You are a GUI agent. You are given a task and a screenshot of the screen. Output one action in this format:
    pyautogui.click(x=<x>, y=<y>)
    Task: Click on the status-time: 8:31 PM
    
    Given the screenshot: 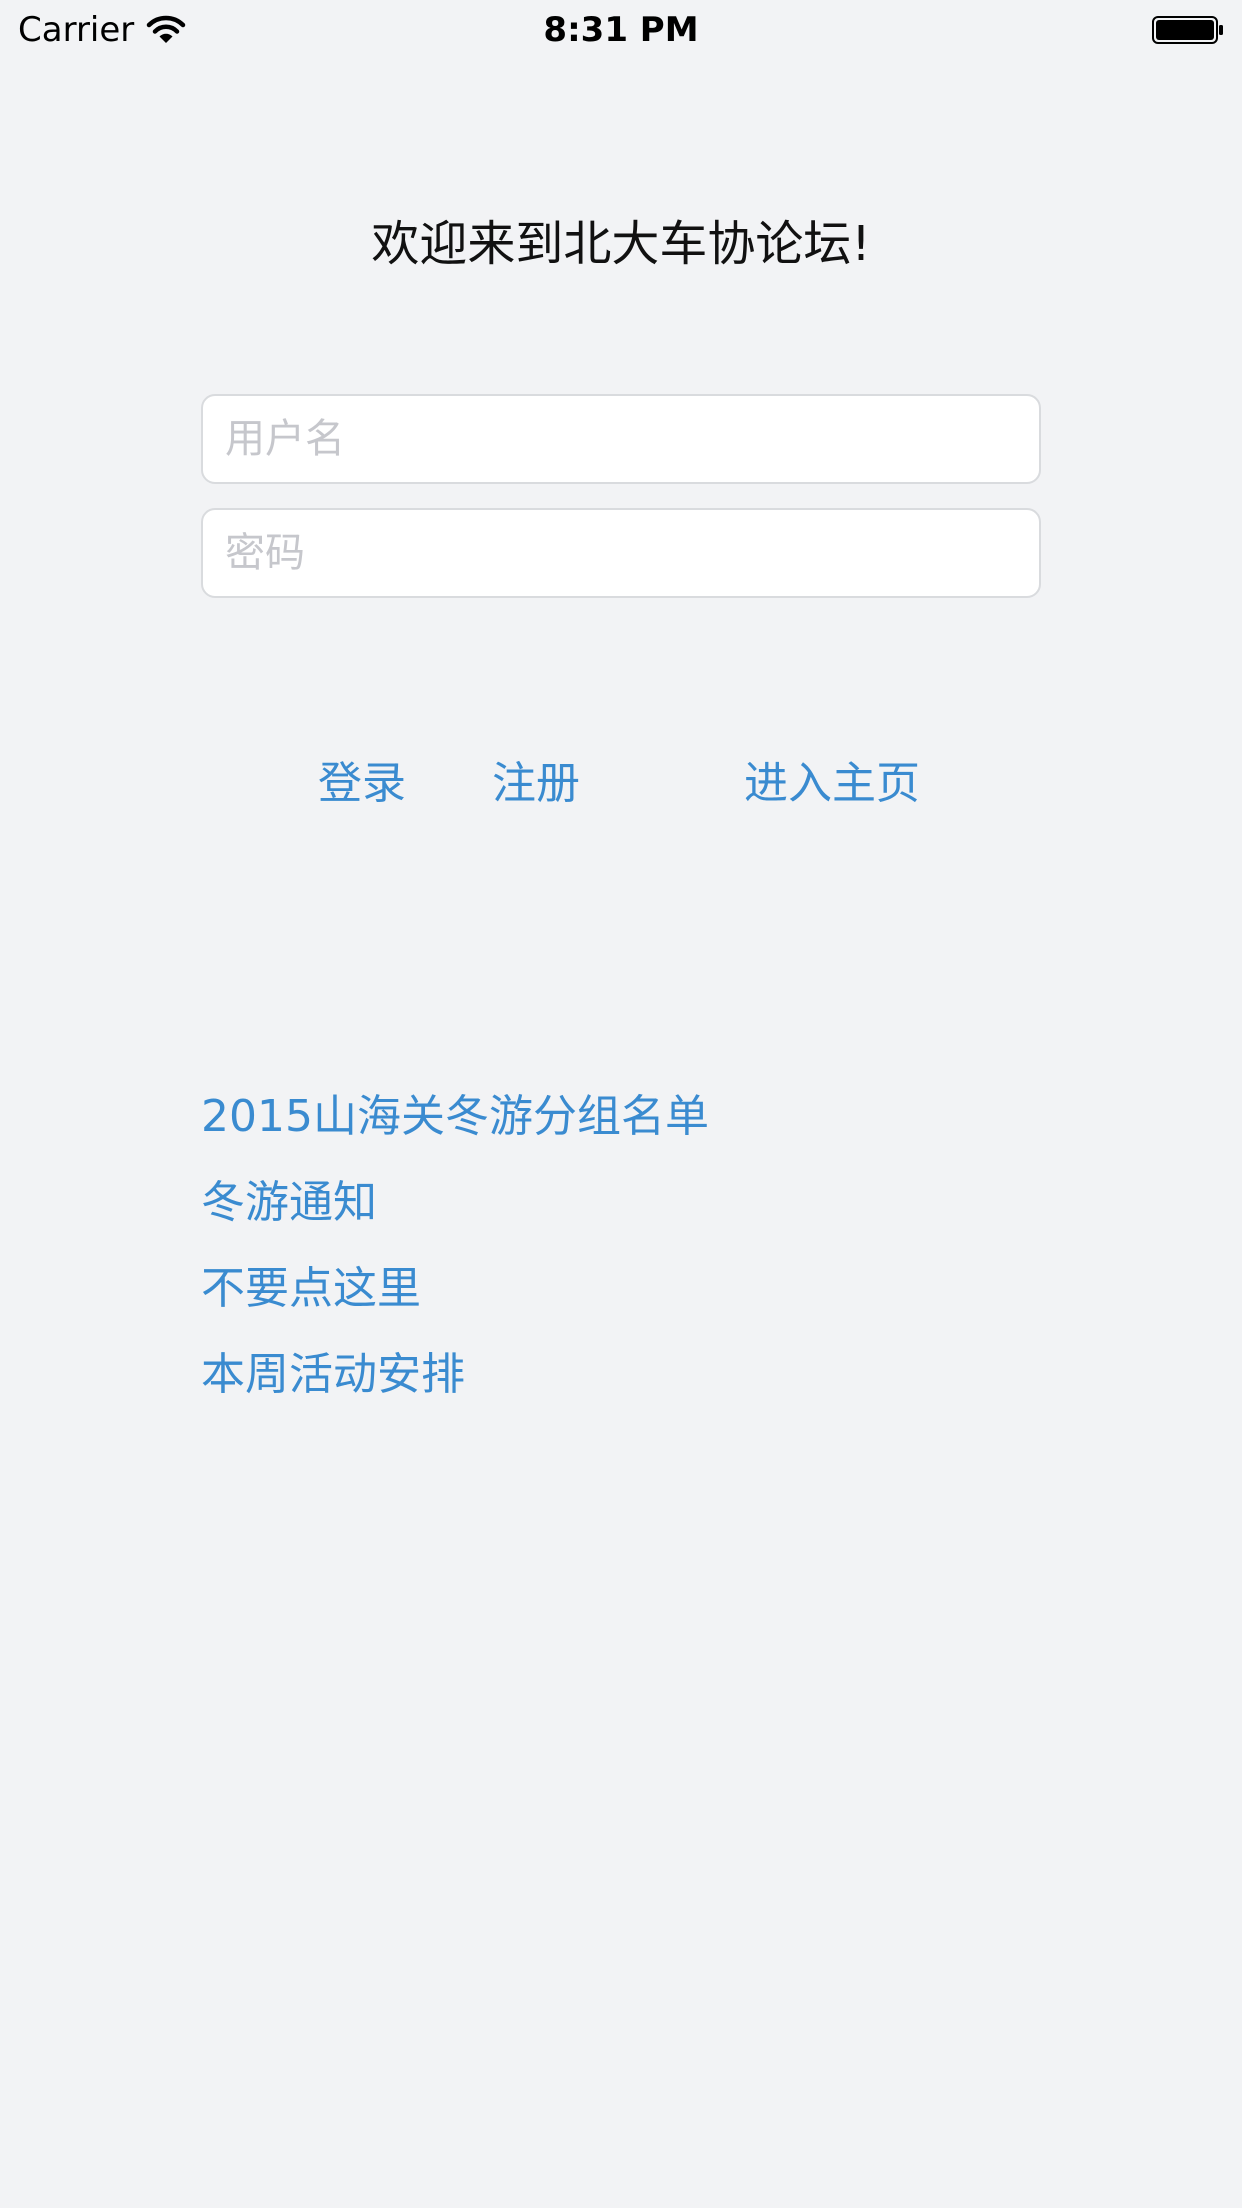 What is the action you would take?
    pyautogui.click(x=621, y=30)
    